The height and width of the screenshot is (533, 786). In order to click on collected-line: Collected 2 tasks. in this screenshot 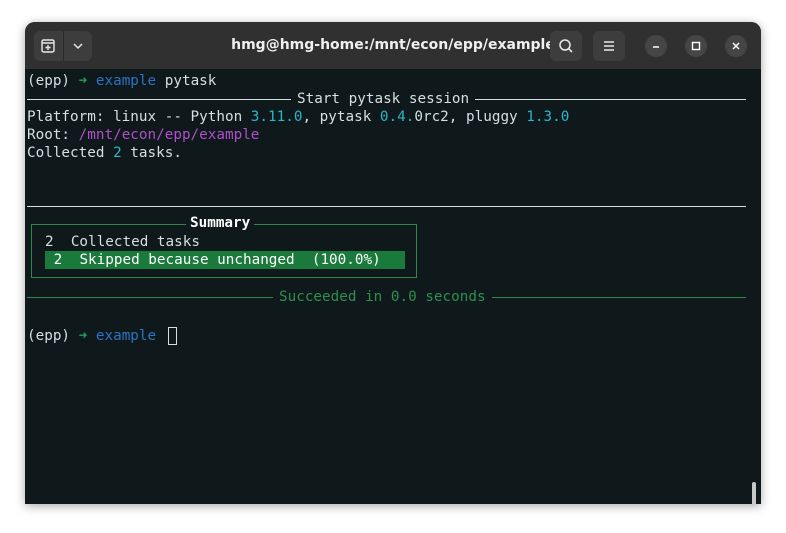, I will do `click(104, 153)`.